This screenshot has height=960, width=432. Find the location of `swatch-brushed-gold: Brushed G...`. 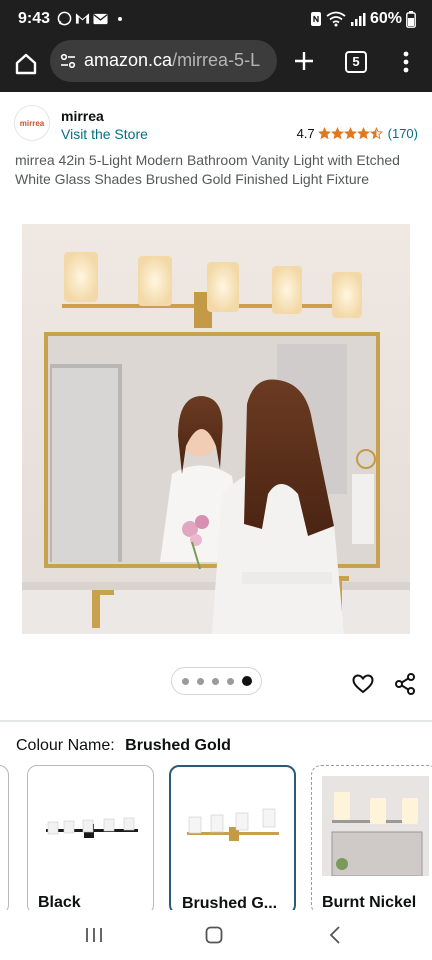

swatch-brushed-gold: Brushed G... is located at coordinates (232, 837).